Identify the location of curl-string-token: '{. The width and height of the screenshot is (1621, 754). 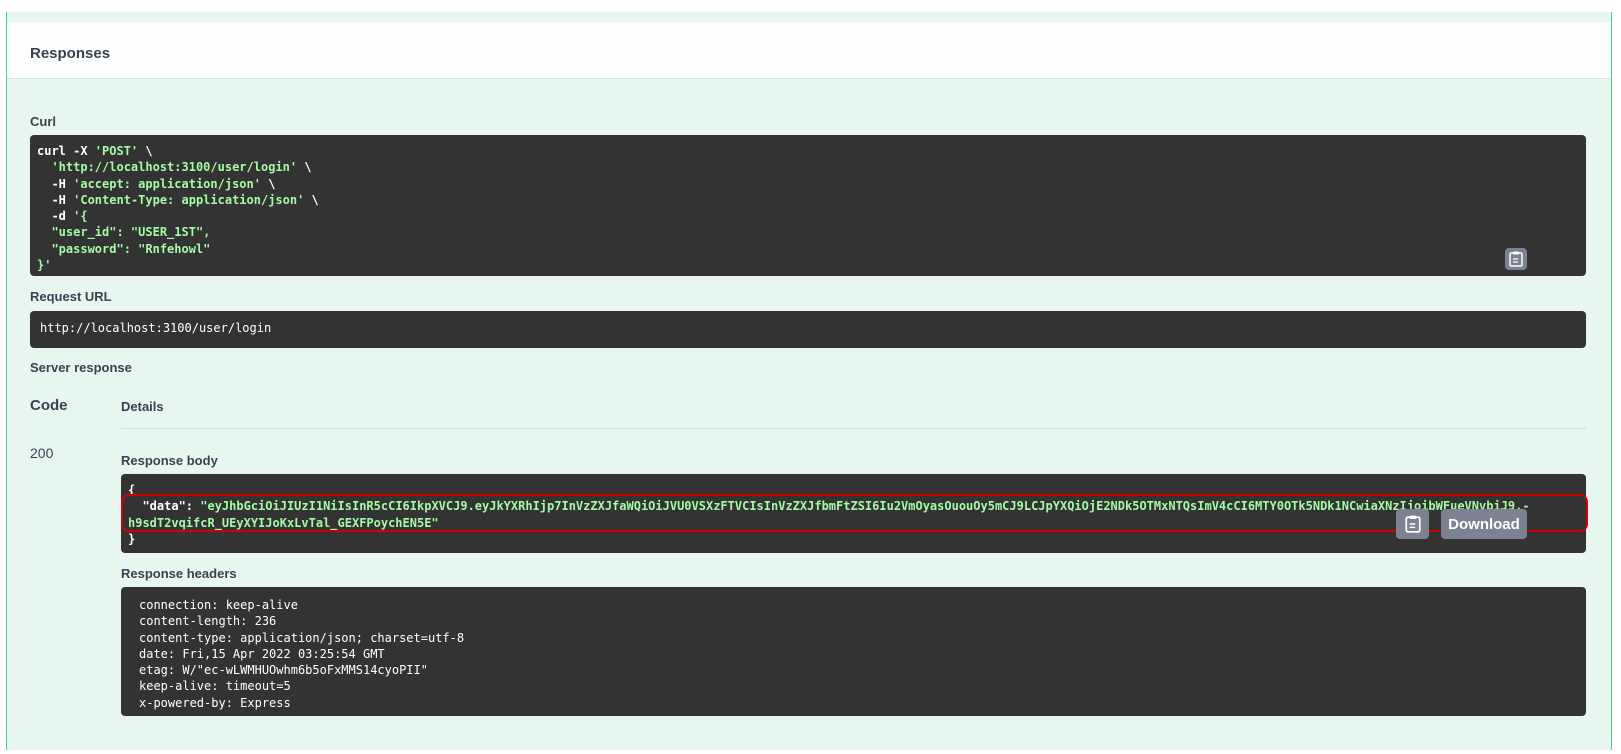
(80, 216).